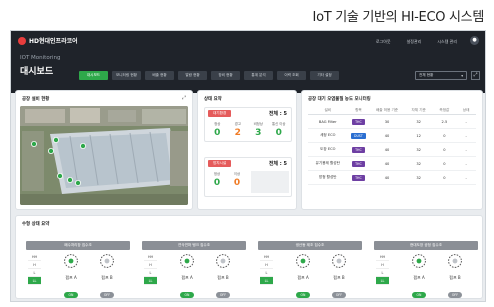 Image resolution: width=494 pixels, height=307 pixels. What do you see at coordinates (447, 42) in the screenshot?
I see `top-link-system: 시스템 관리` at bounding box center [447, 42].